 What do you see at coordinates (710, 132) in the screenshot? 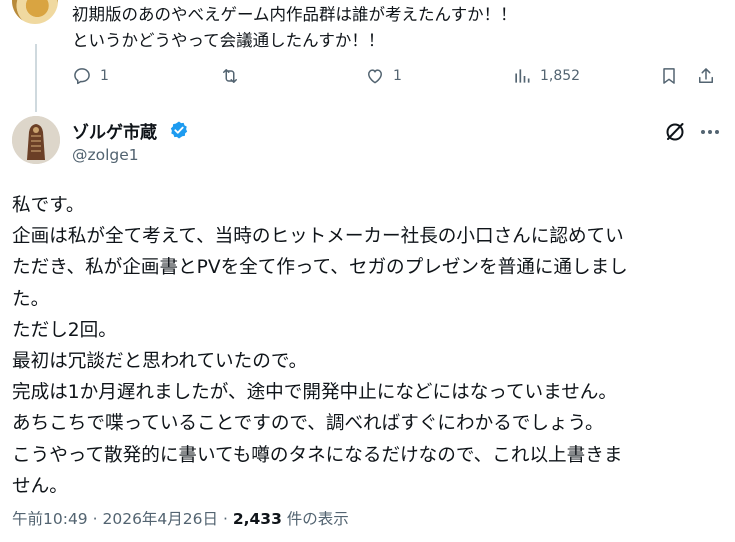
I see `more-options-icon` at bounding box center [710, 132].